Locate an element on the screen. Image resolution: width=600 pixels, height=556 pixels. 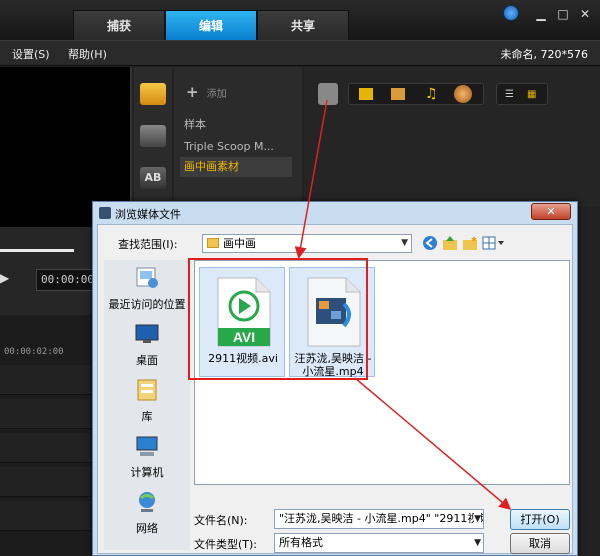
close-button: ✕ is located at coordinates (585, 14).